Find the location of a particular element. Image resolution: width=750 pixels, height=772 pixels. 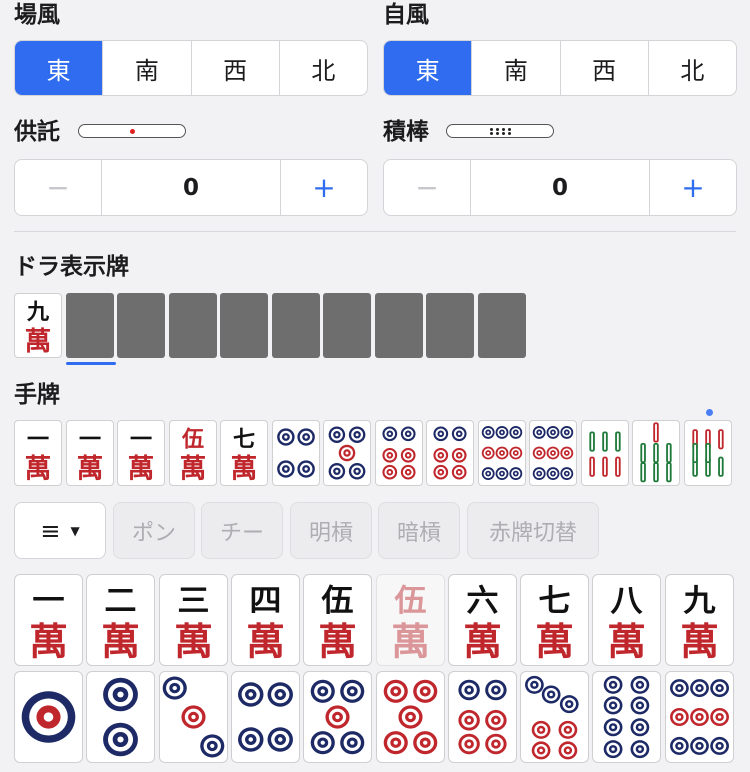

picker-three-pin-tile is located at coordinates (193, 717).